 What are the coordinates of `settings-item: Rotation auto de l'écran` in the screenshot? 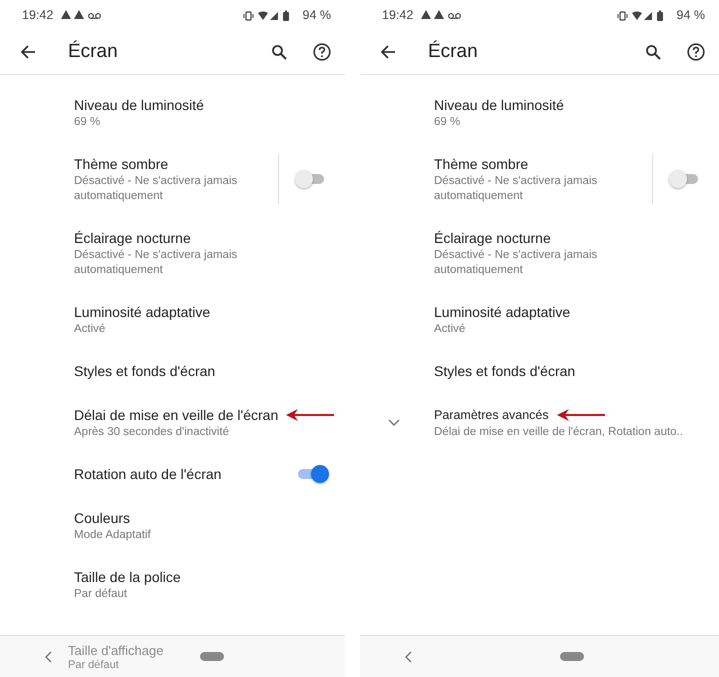 It's located at (172, 474).